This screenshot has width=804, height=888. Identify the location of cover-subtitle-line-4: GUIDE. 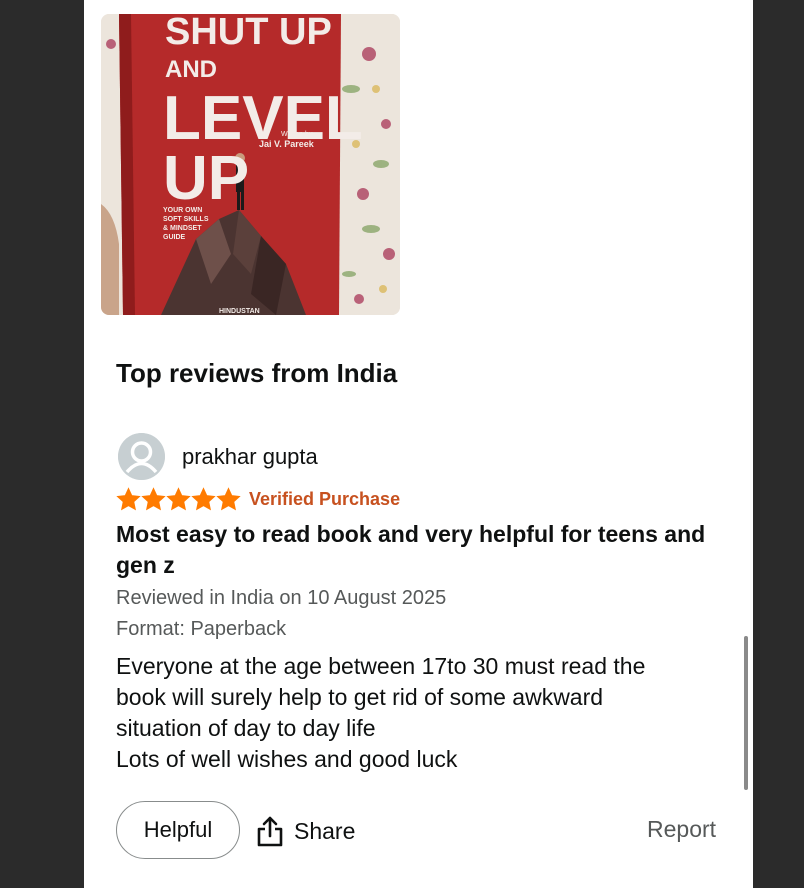
(174, 237).